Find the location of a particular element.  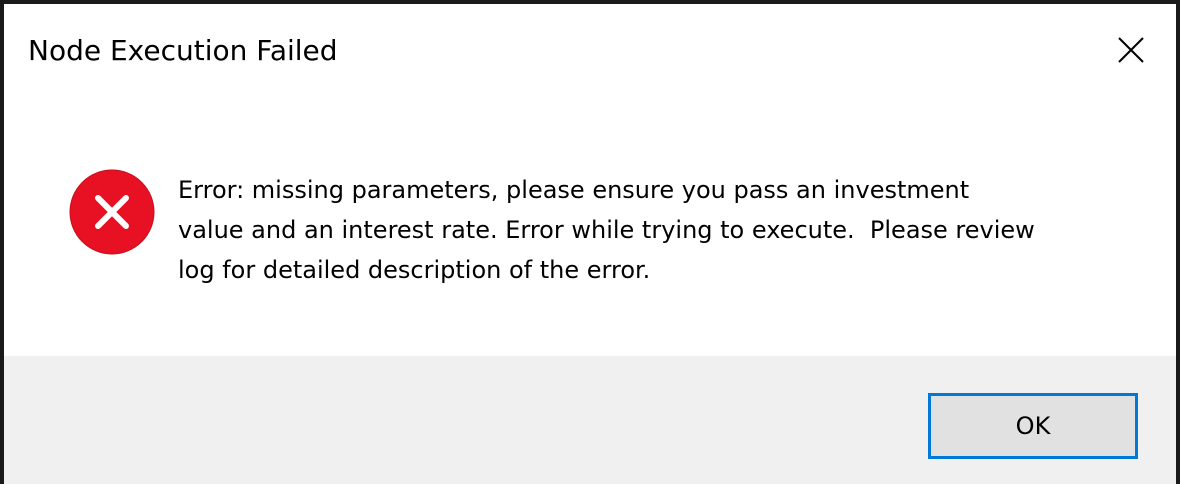

close-icon is located at coordinates (1131, 50).